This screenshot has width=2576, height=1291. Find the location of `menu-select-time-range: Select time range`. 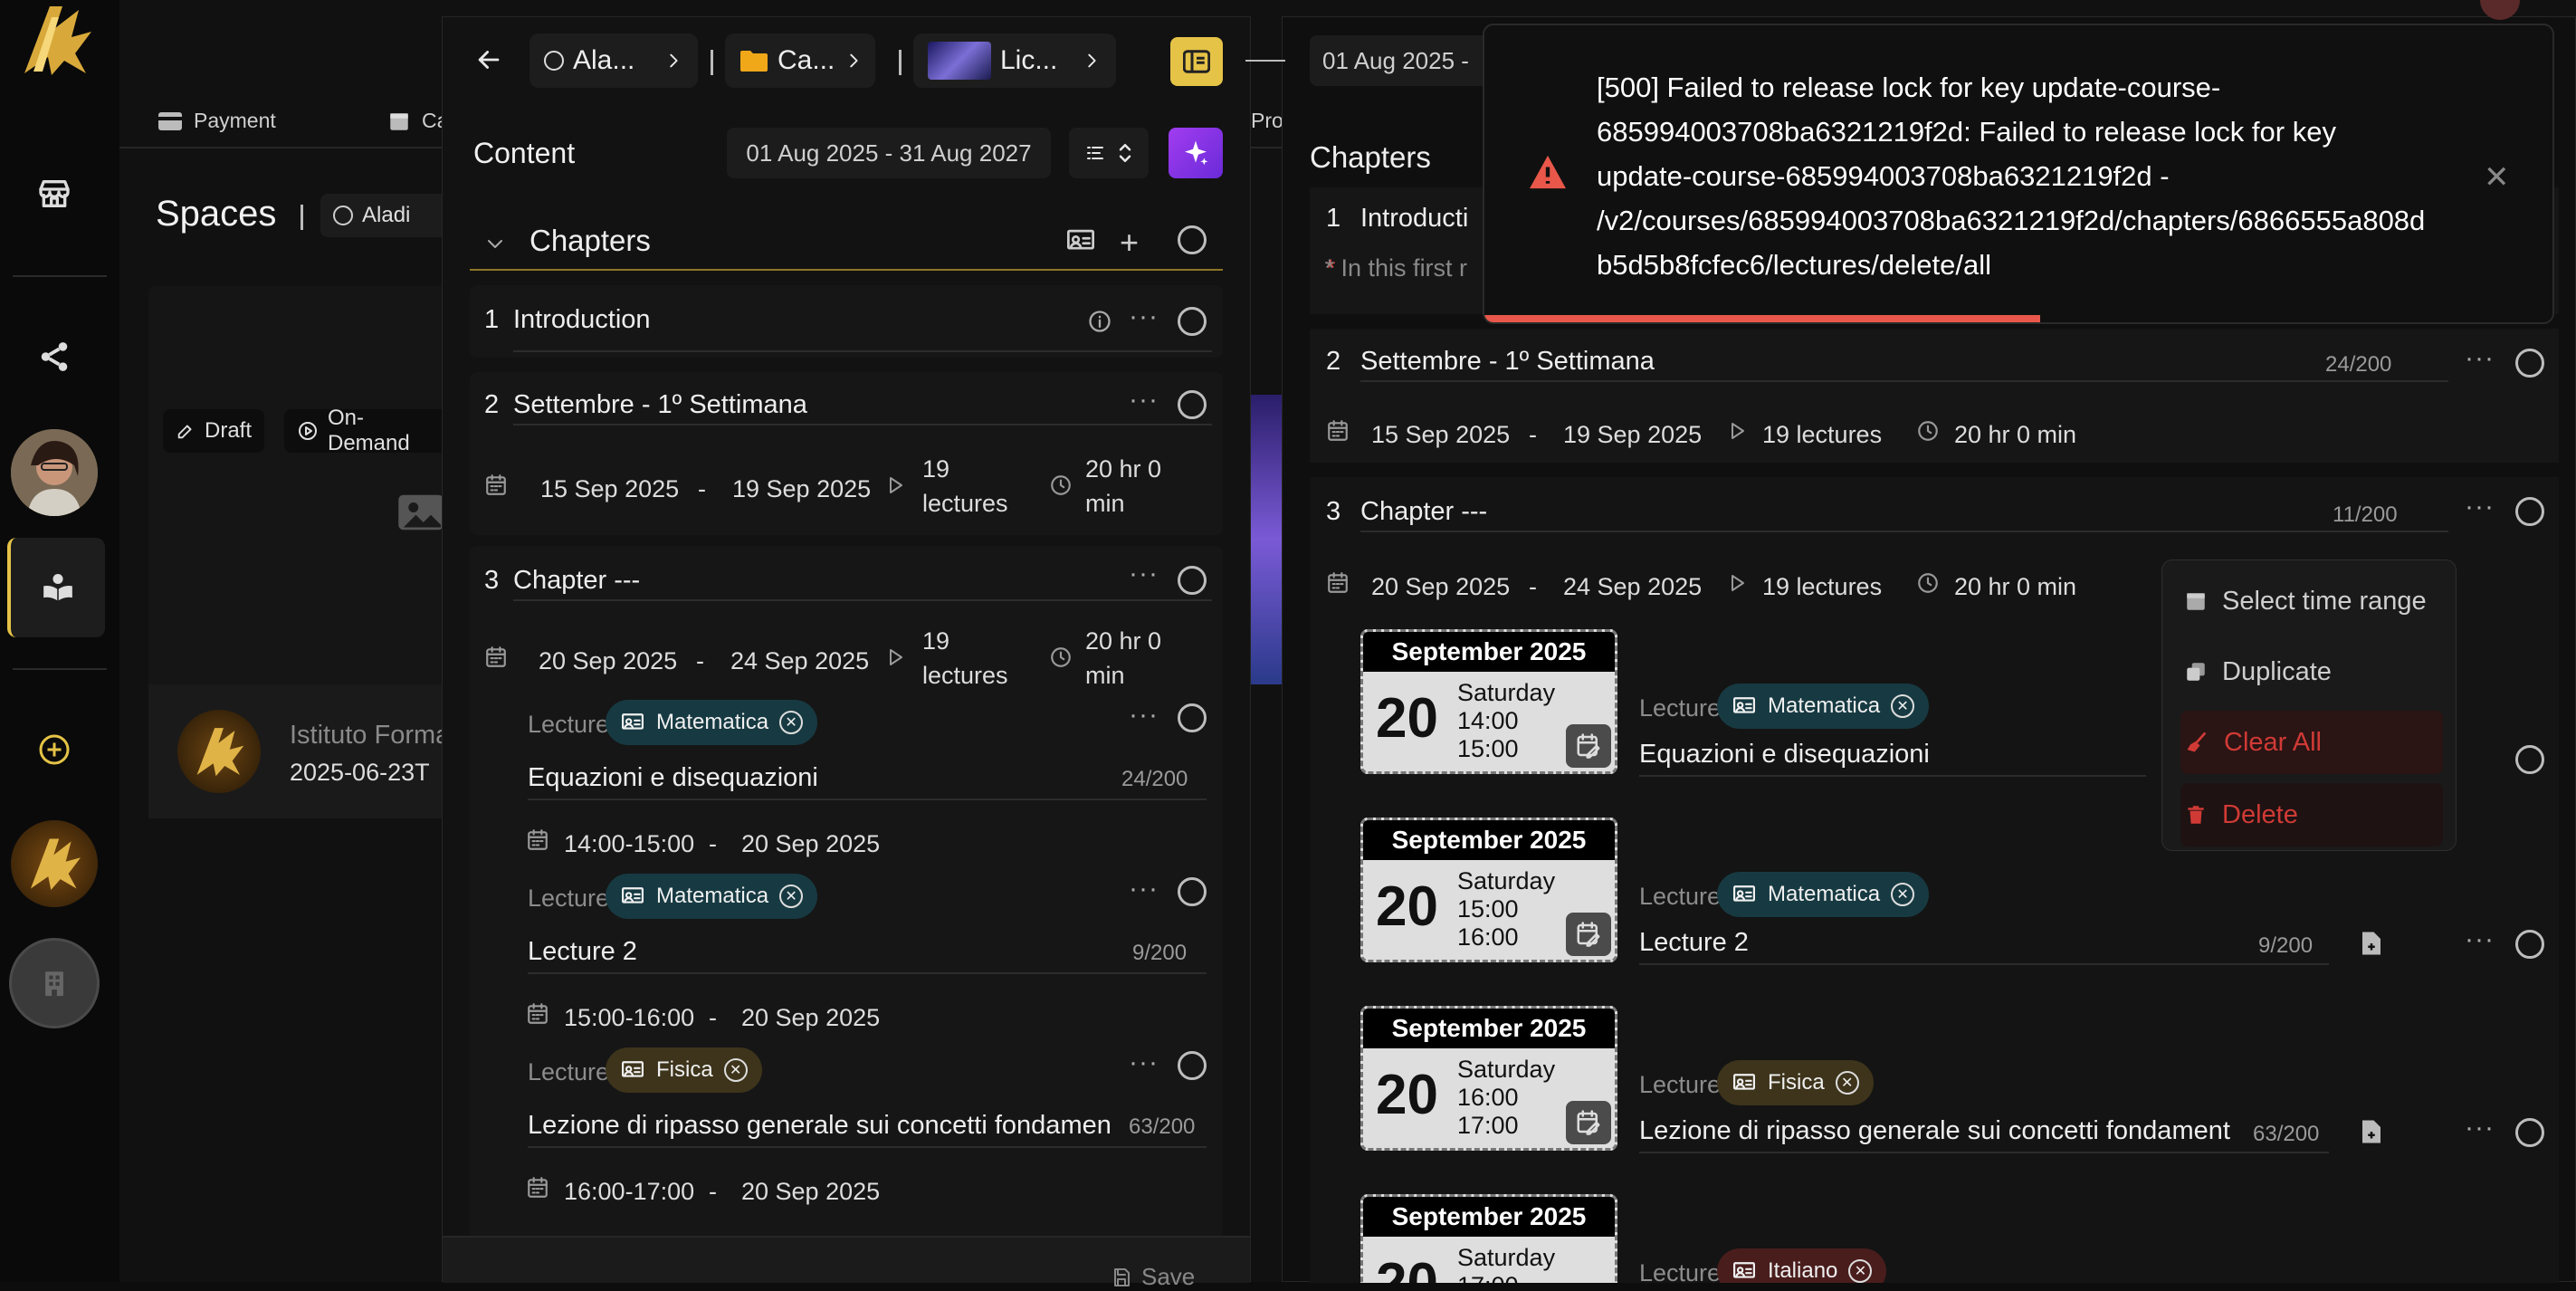

menu-select-time-range: Select time range is located at coordinates (2311, 601).